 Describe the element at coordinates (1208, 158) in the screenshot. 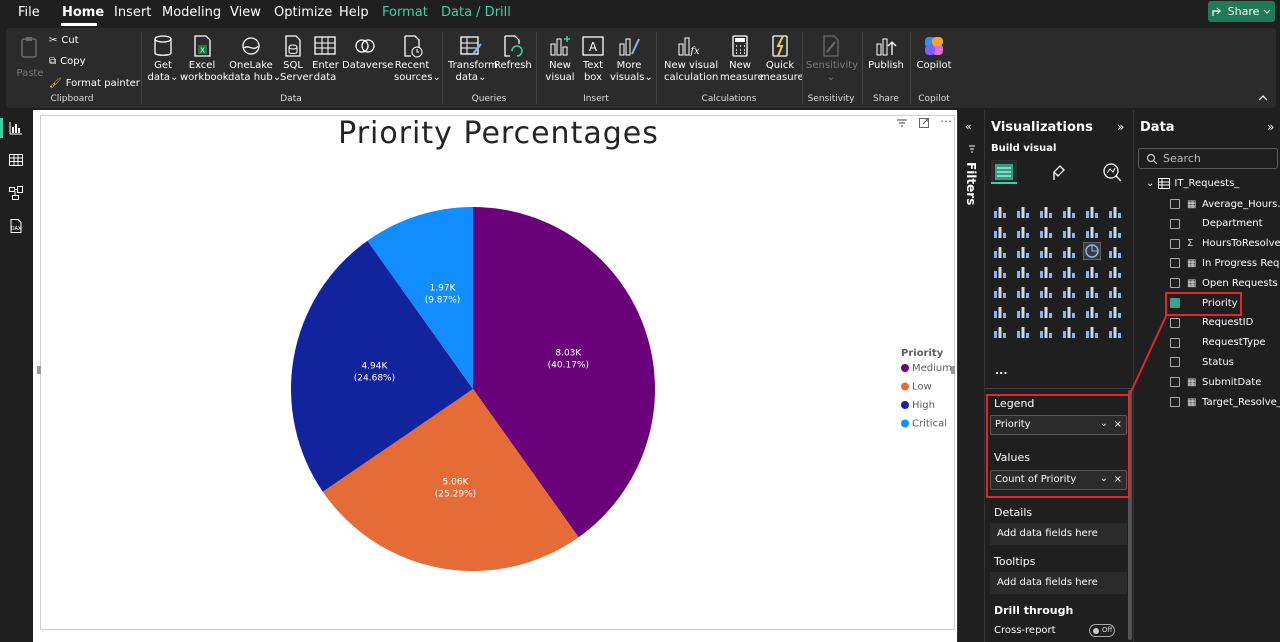

I see `search-input: Search` at that location.